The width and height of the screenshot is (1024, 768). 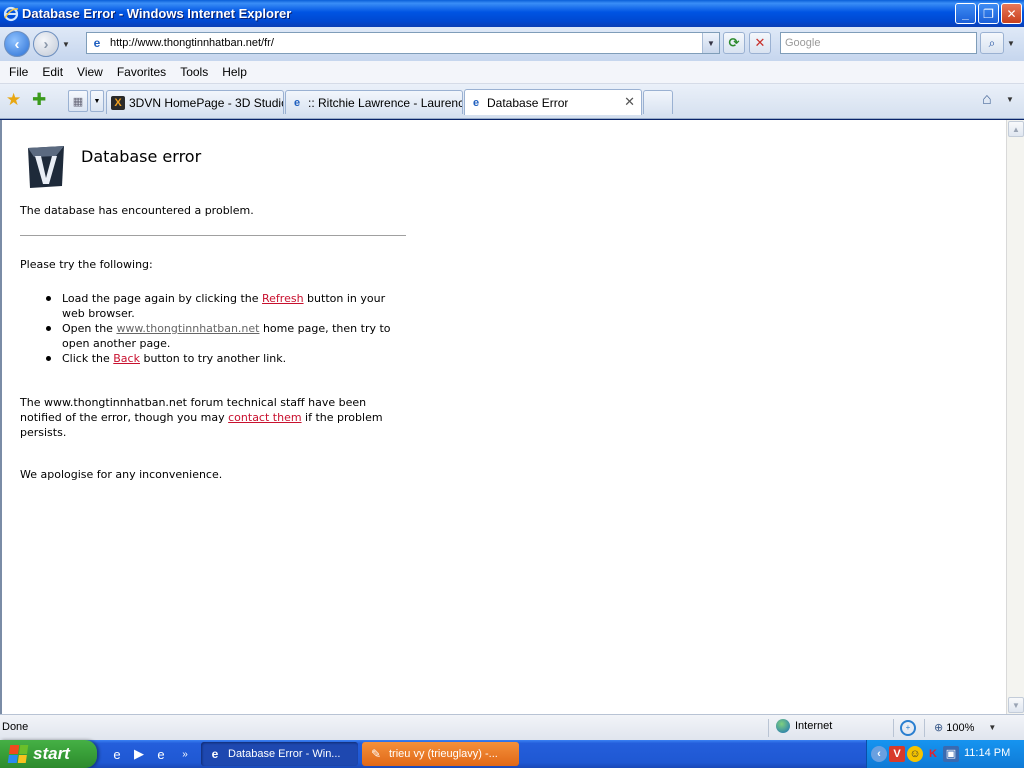 What do you see at coordinates (939, 728) in the screenshot?
I see `magnifier-icon: ⊕` at bounding box center [939, 728].